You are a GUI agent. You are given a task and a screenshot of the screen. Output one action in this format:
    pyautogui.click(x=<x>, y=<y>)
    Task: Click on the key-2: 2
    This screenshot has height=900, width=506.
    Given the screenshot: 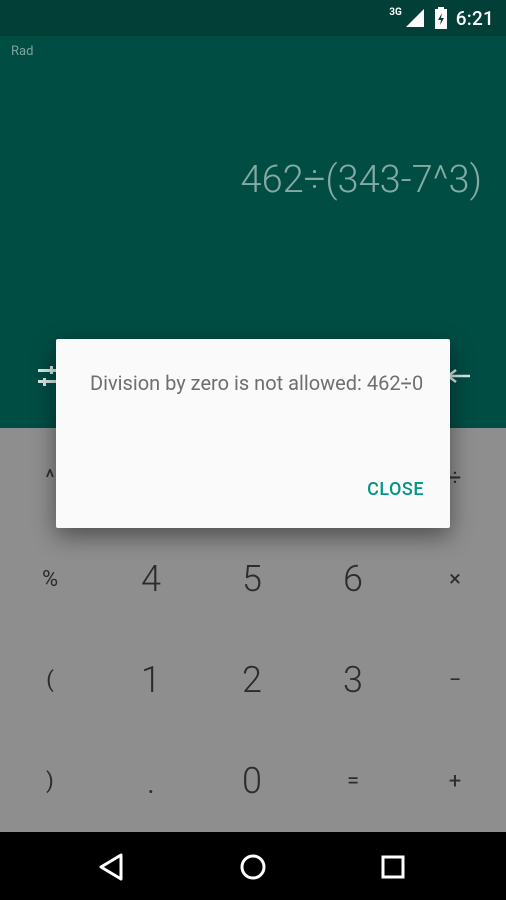 What is the action you would take?
    pyautogui.click(x=252, y=680)
    